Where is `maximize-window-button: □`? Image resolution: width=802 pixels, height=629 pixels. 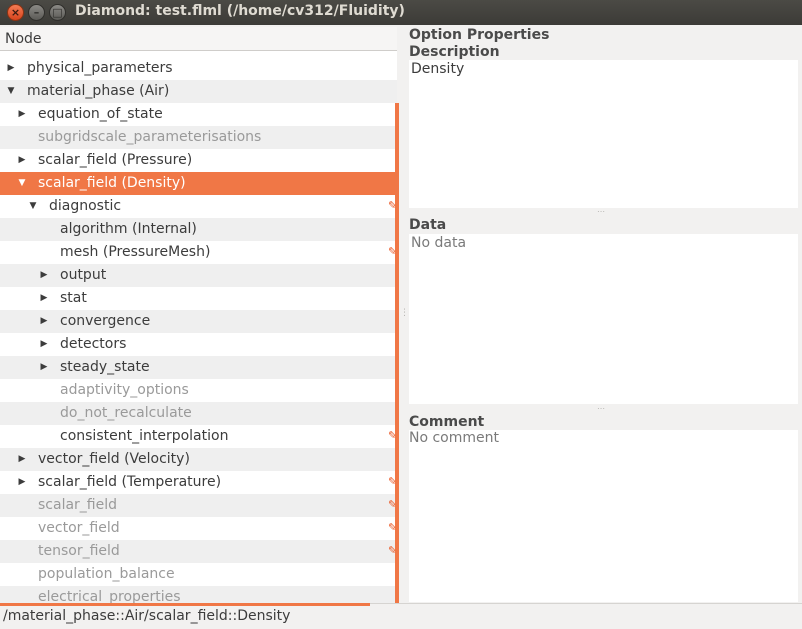 maximize-window-button: □ is located at coordinates (57, 12).